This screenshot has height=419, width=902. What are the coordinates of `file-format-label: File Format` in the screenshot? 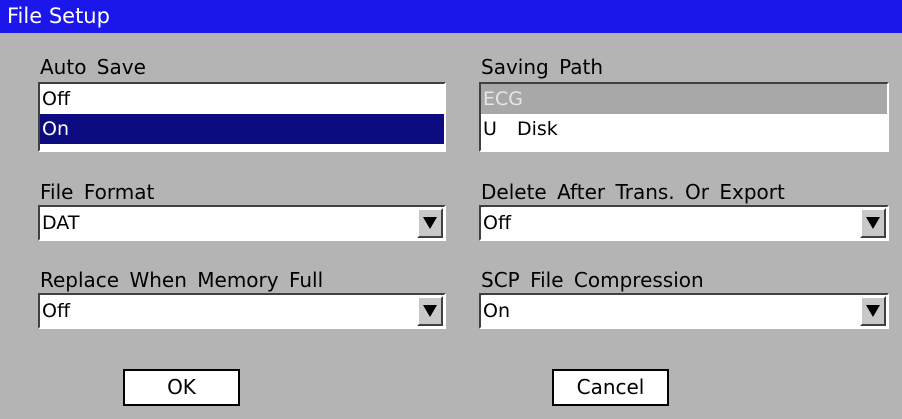 It's located at (97, 192).